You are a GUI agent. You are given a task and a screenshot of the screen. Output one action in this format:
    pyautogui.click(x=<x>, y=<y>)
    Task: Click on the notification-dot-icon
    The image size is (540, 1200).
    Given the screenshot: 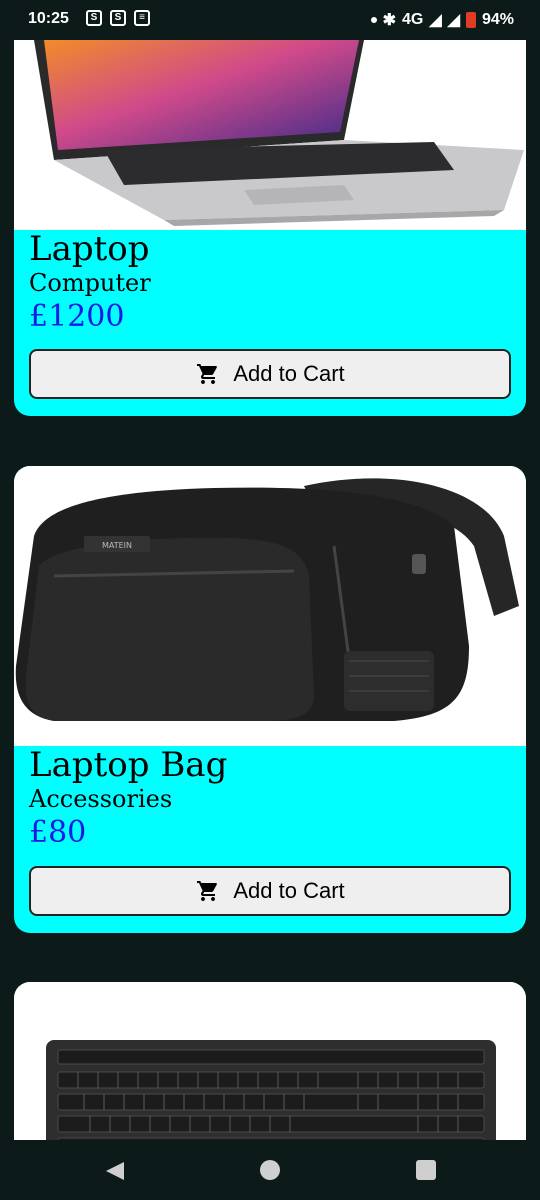 What is the action you would take?
    pyautogui.click(x=373, y=20)
    